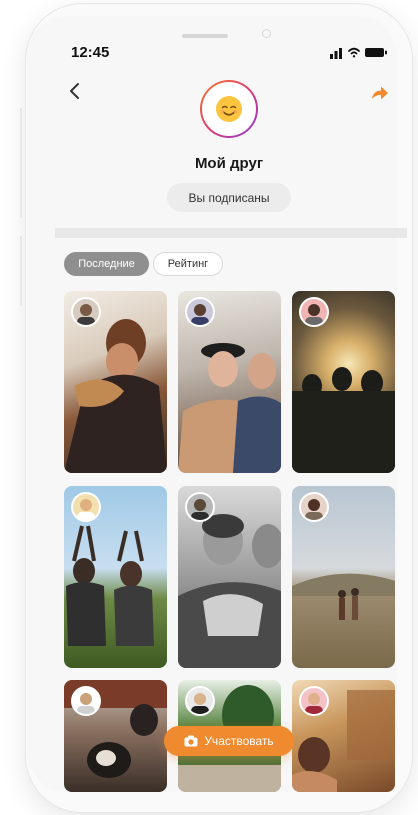 The width and height of the screenshot is (418, 815). I want to click on profile-avatar, so click(229, 109).